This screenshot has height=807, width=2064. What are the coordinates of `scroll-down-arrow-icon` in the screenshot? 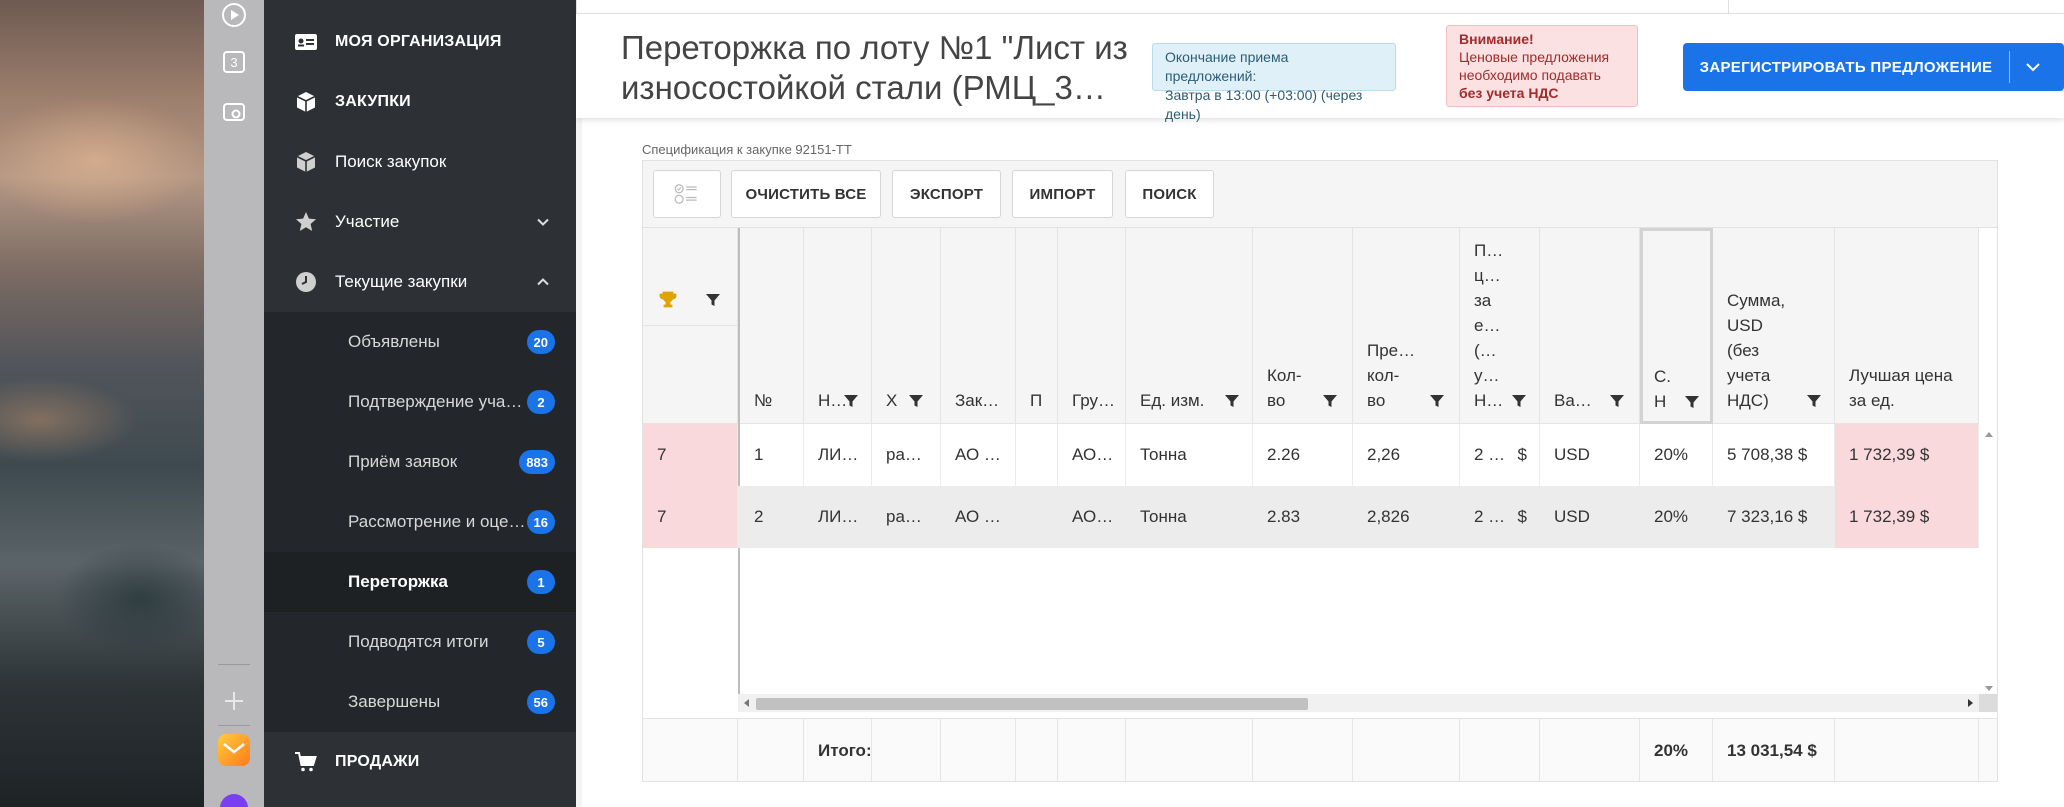 It's located at (1989, 688).